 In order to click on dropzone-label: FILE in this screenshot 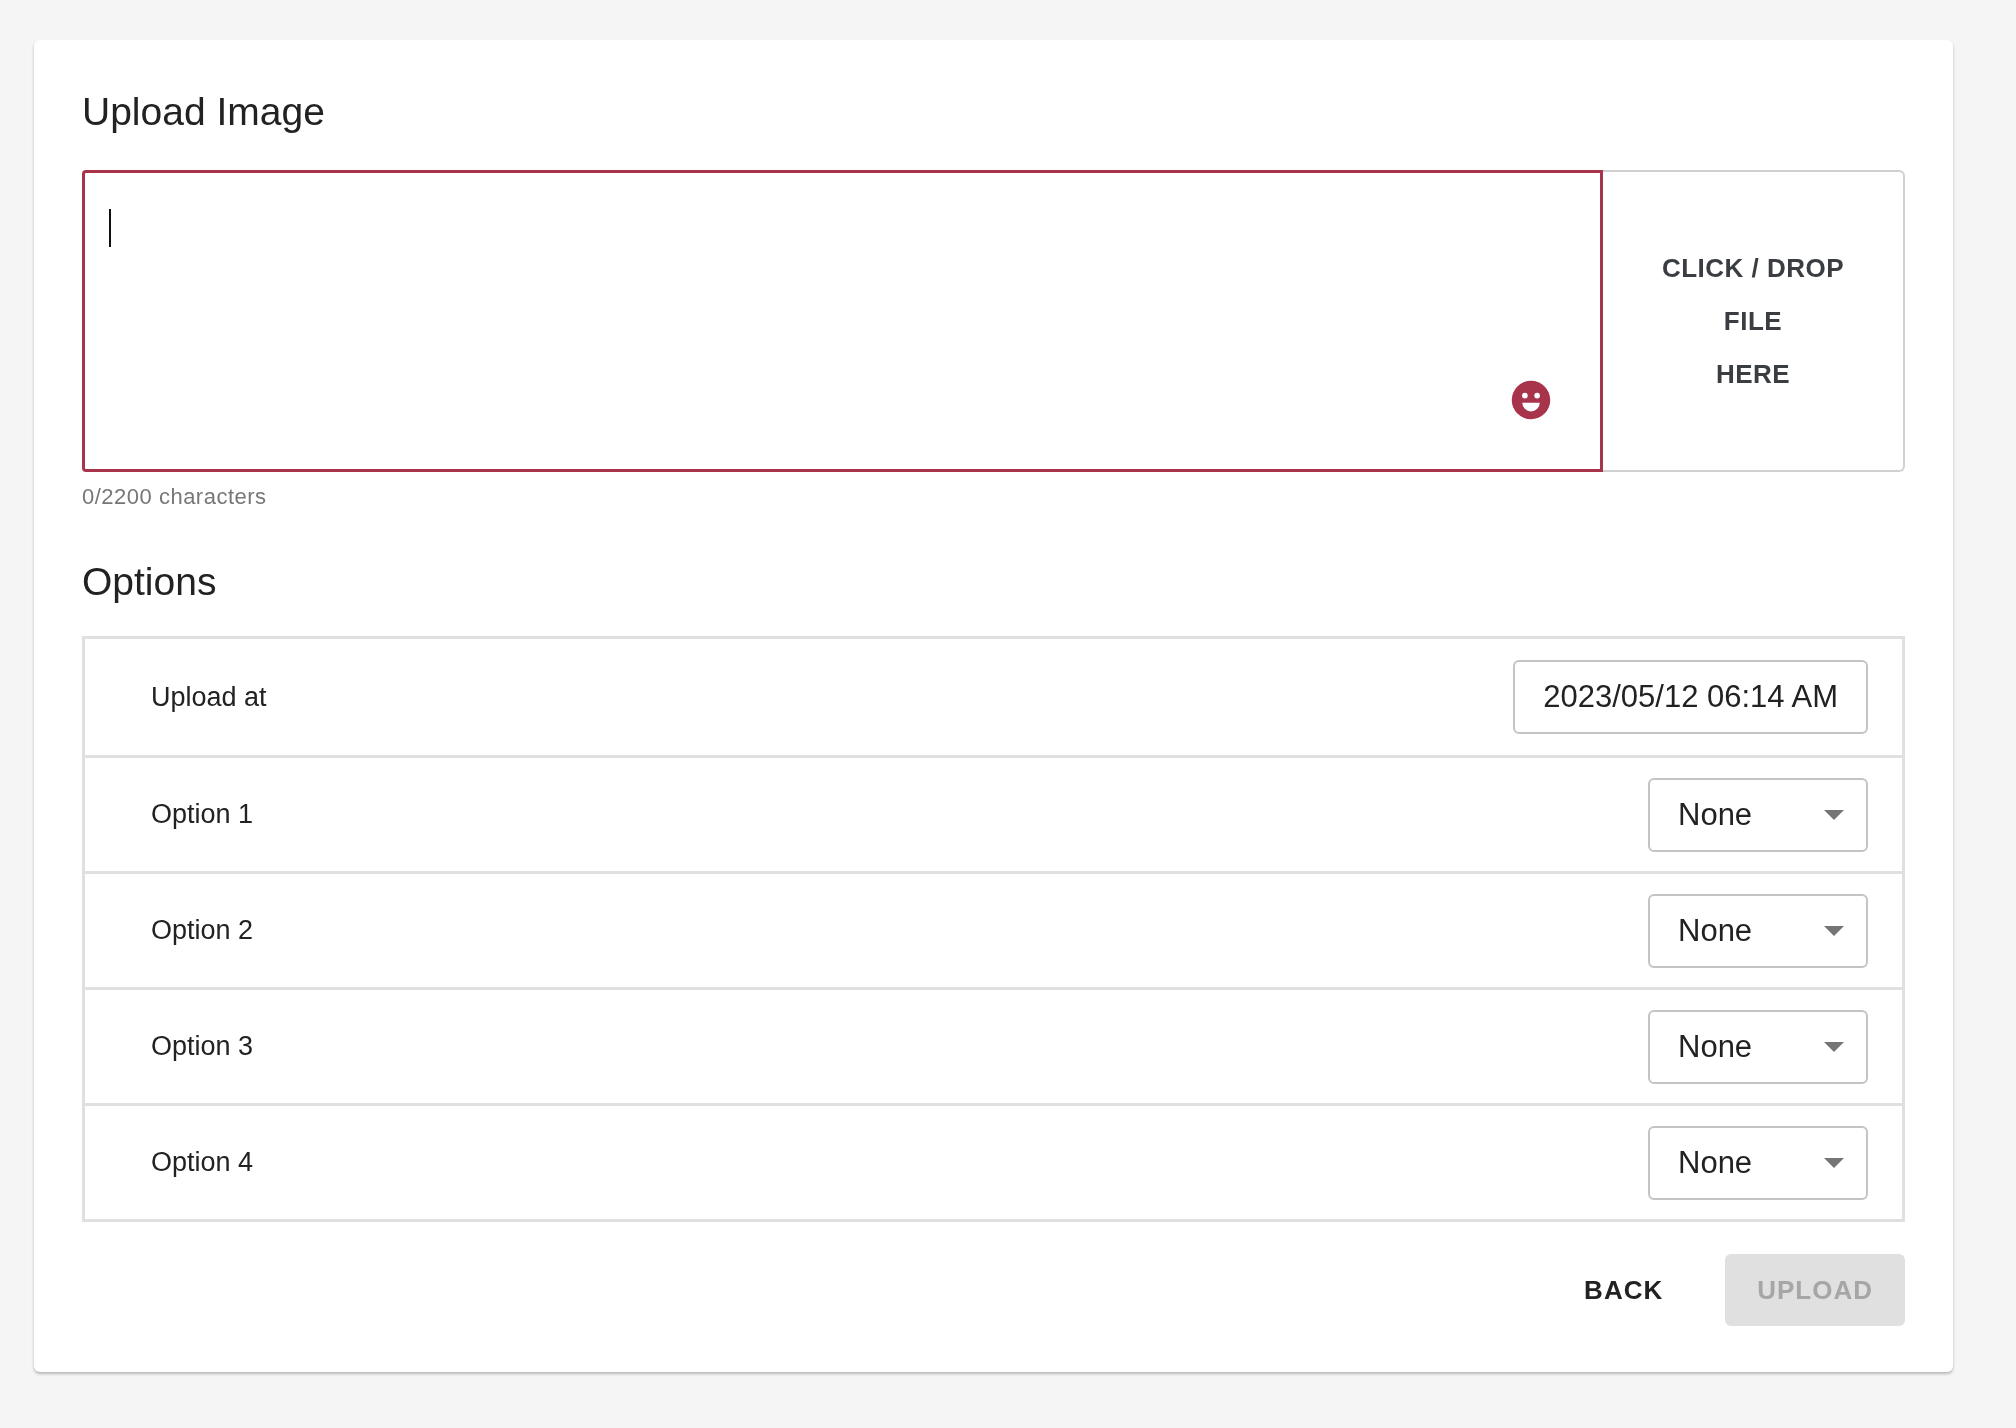, I will do `click(1753, 321)`.